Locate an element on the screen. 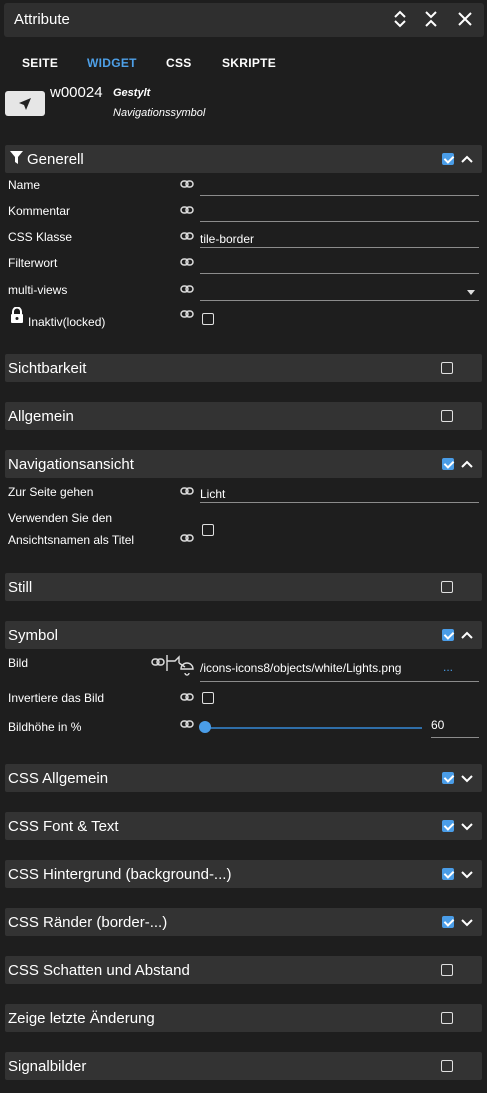 The height and width of the screenshot is (1093, 487). invertiere-checkbox is located at coordinates (208, 698).